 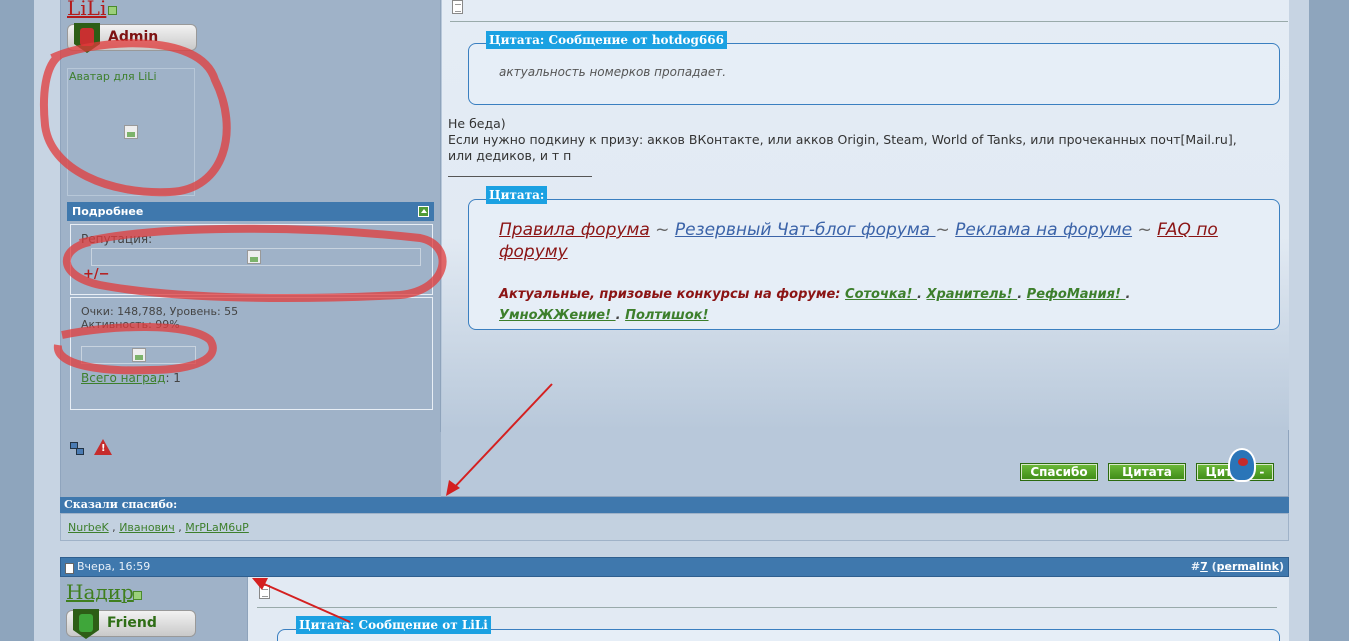 I want to click on post-date: Вчера, 16:59, so click(x=114, y=566).